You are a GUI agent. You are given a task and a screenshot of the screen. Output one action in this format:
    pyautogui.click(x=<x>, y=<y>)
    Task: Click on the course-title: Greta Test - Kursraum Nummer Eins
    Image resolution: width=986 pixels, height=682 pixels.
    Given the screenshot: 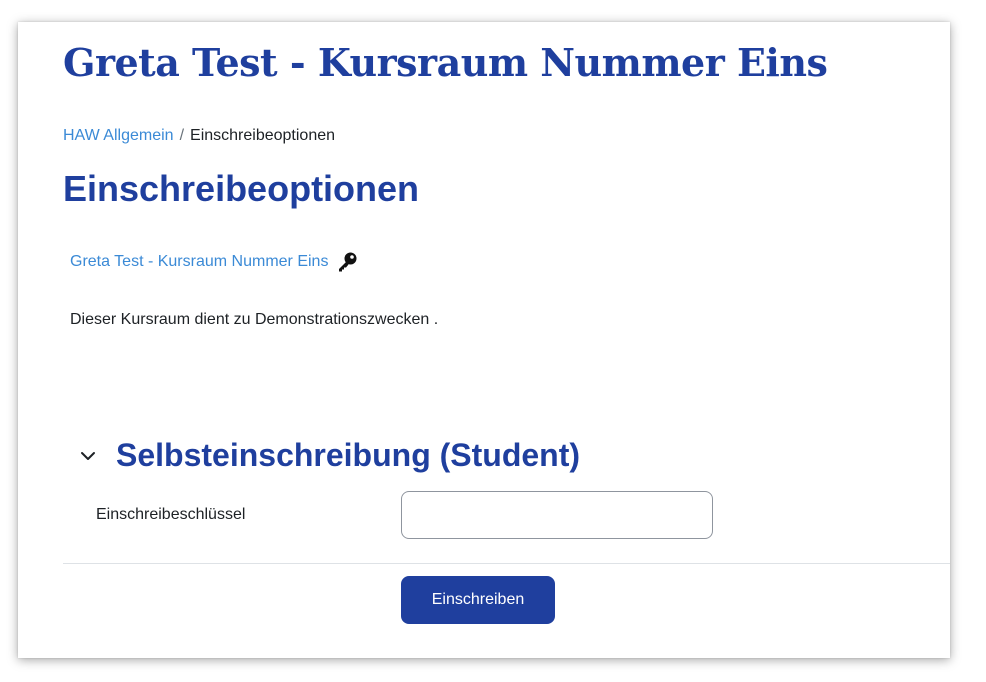 What is the action you would take?
    pyautogui.click(x=445, y=62)
    